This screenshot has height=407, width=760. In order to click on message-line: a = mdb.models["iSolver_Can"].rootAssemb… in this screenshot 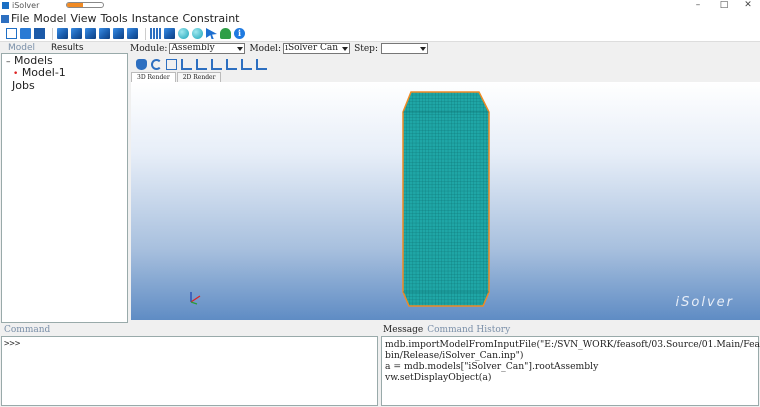, I will do `click(492, 366)`.